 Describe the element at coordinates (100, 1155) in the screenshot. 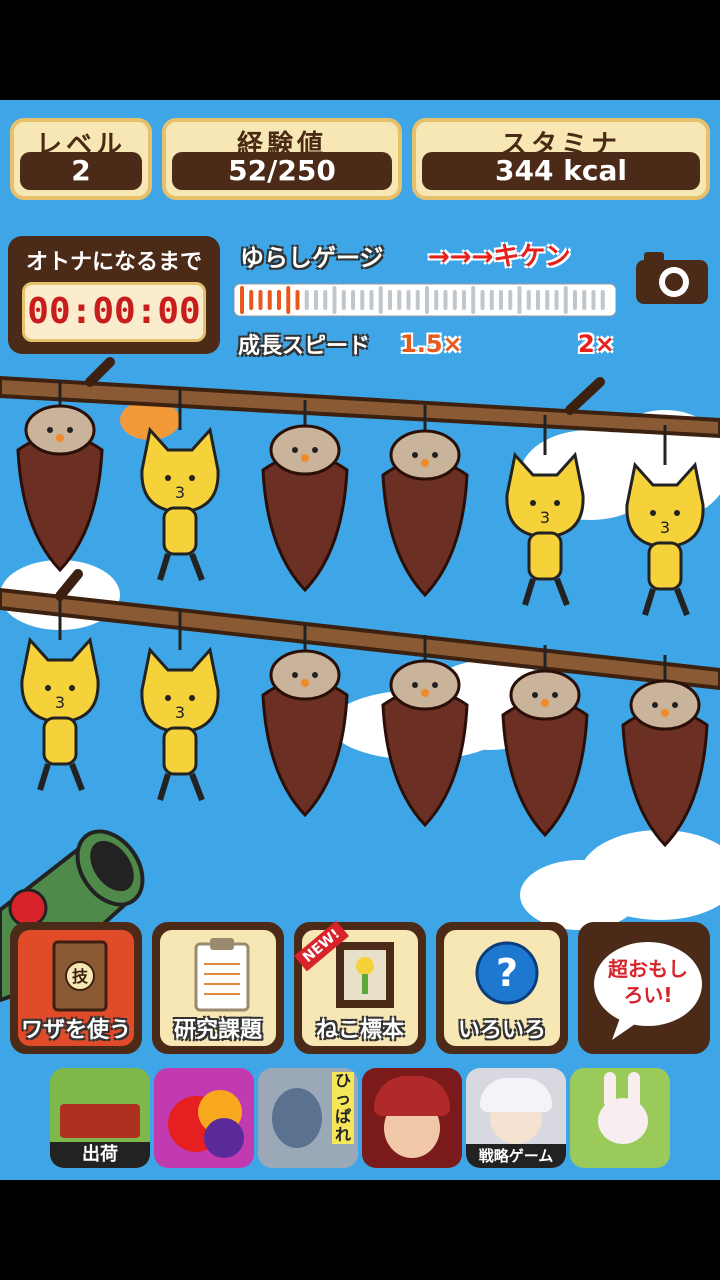

I see `ad-farm-caption: 出荷` at that location.